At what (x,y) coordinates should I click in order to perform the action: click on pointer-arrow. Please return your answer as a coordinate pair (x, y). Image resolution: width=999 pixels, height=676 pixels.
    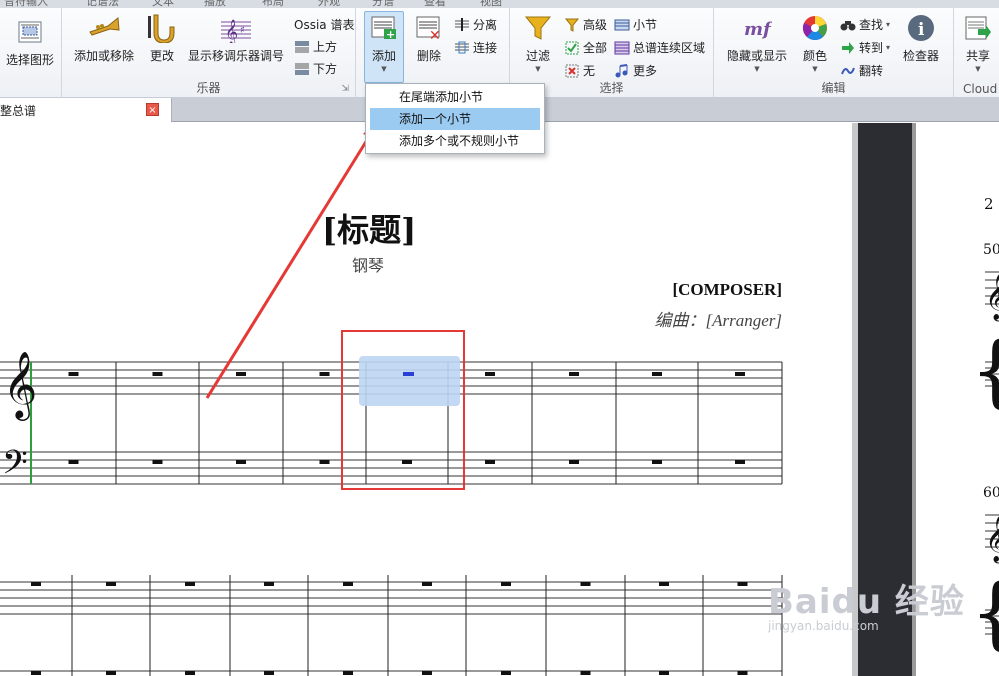
    Looking at the image, I should click on (292, 258).